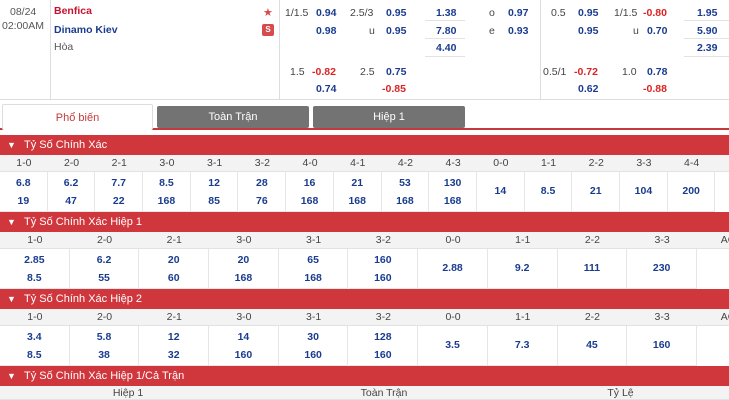 This screenshot has height=400, width=729. I want to click on score-odds: 30, so click(313, 337).